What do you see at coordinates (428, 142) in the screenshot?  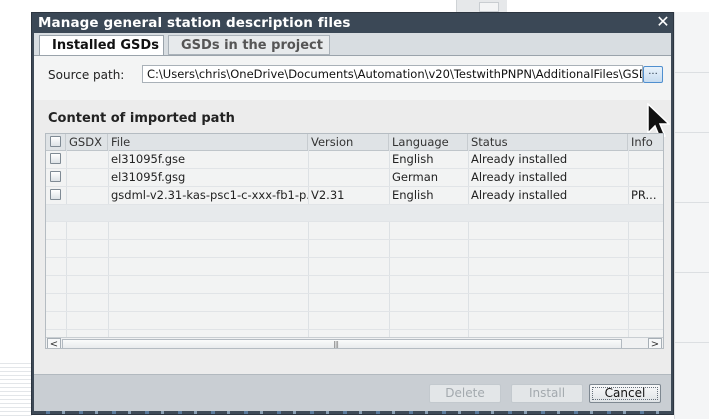 I see `column-header-language: Language` at bounding box center [428, 142].